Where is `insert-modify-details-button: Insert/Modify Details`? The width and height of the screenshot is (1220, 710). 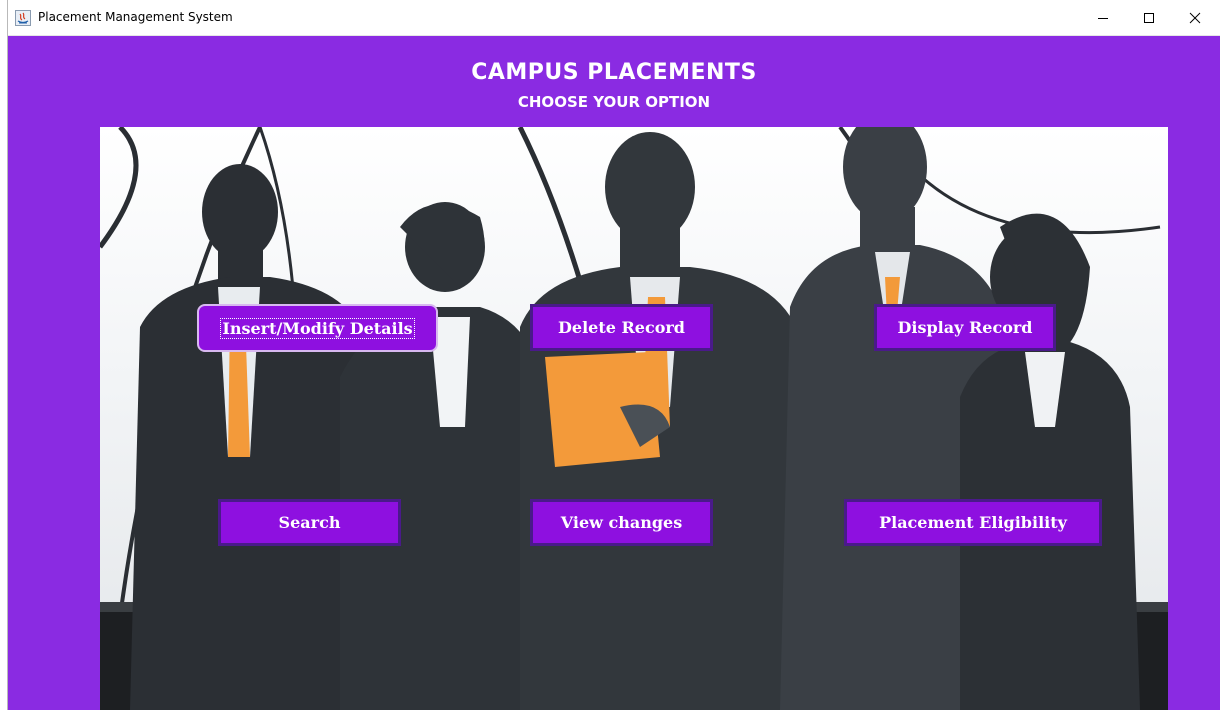
insert-modify-details-button: Insert/Modify Details is located at coordinates (317, 328).